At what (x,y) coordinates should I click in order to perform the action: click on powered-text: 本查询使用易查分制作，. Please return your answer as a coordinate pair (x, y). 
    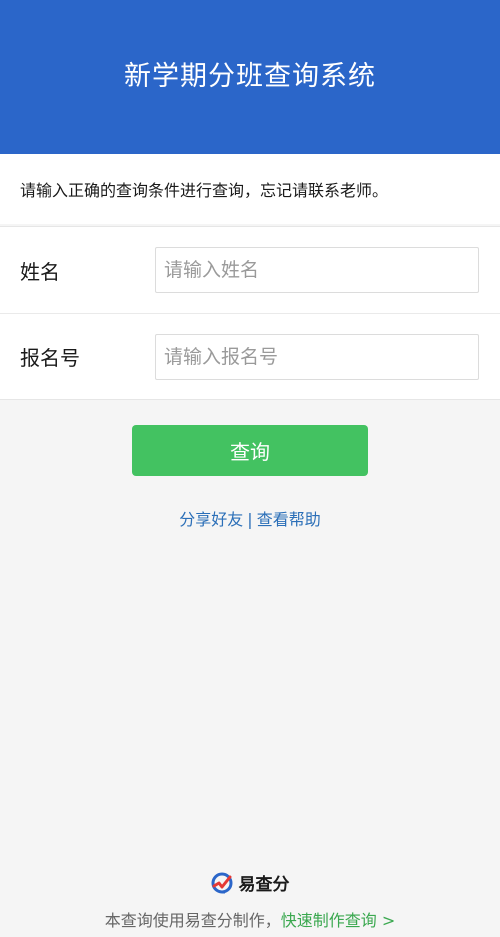
    Looking at the image, I should click on (192, 920).